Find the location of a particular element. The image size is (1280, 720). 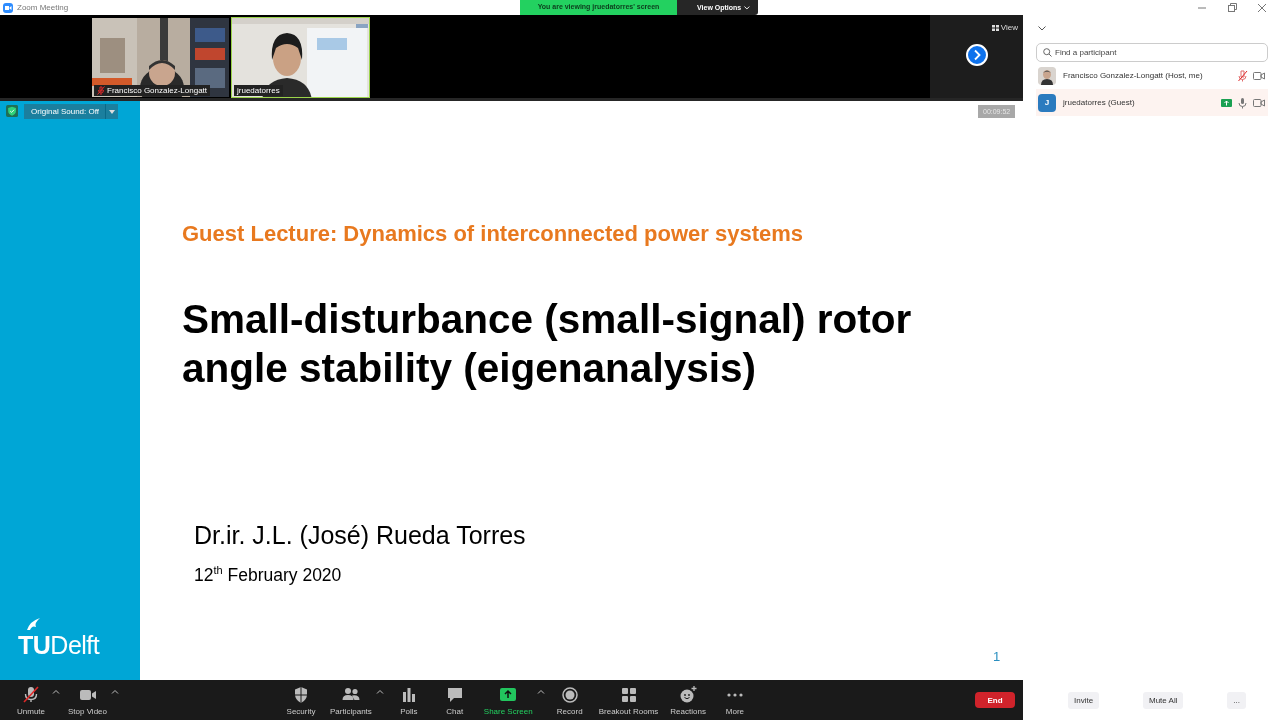

participant-name: jruedatorres (Guest) is located at coordinates (1099, 102).